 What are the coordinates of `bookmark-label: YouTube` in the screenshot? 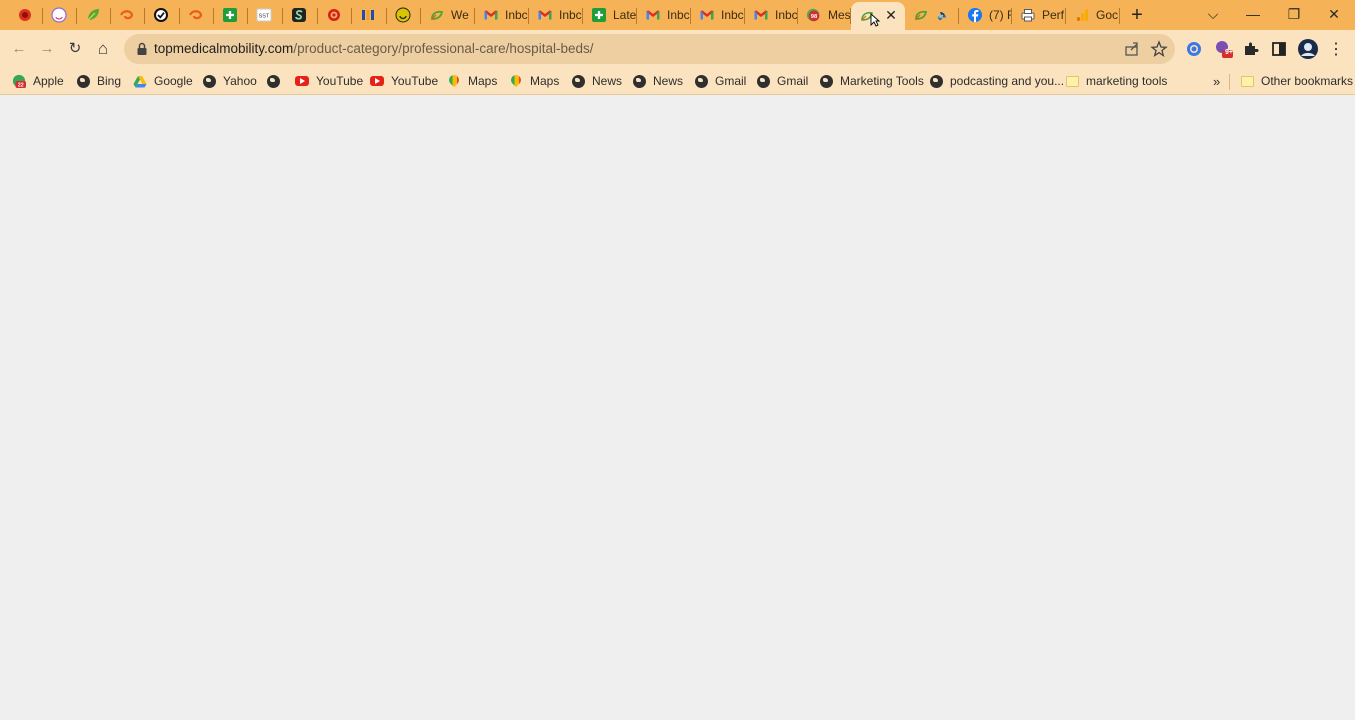 It's located at (415, 81).